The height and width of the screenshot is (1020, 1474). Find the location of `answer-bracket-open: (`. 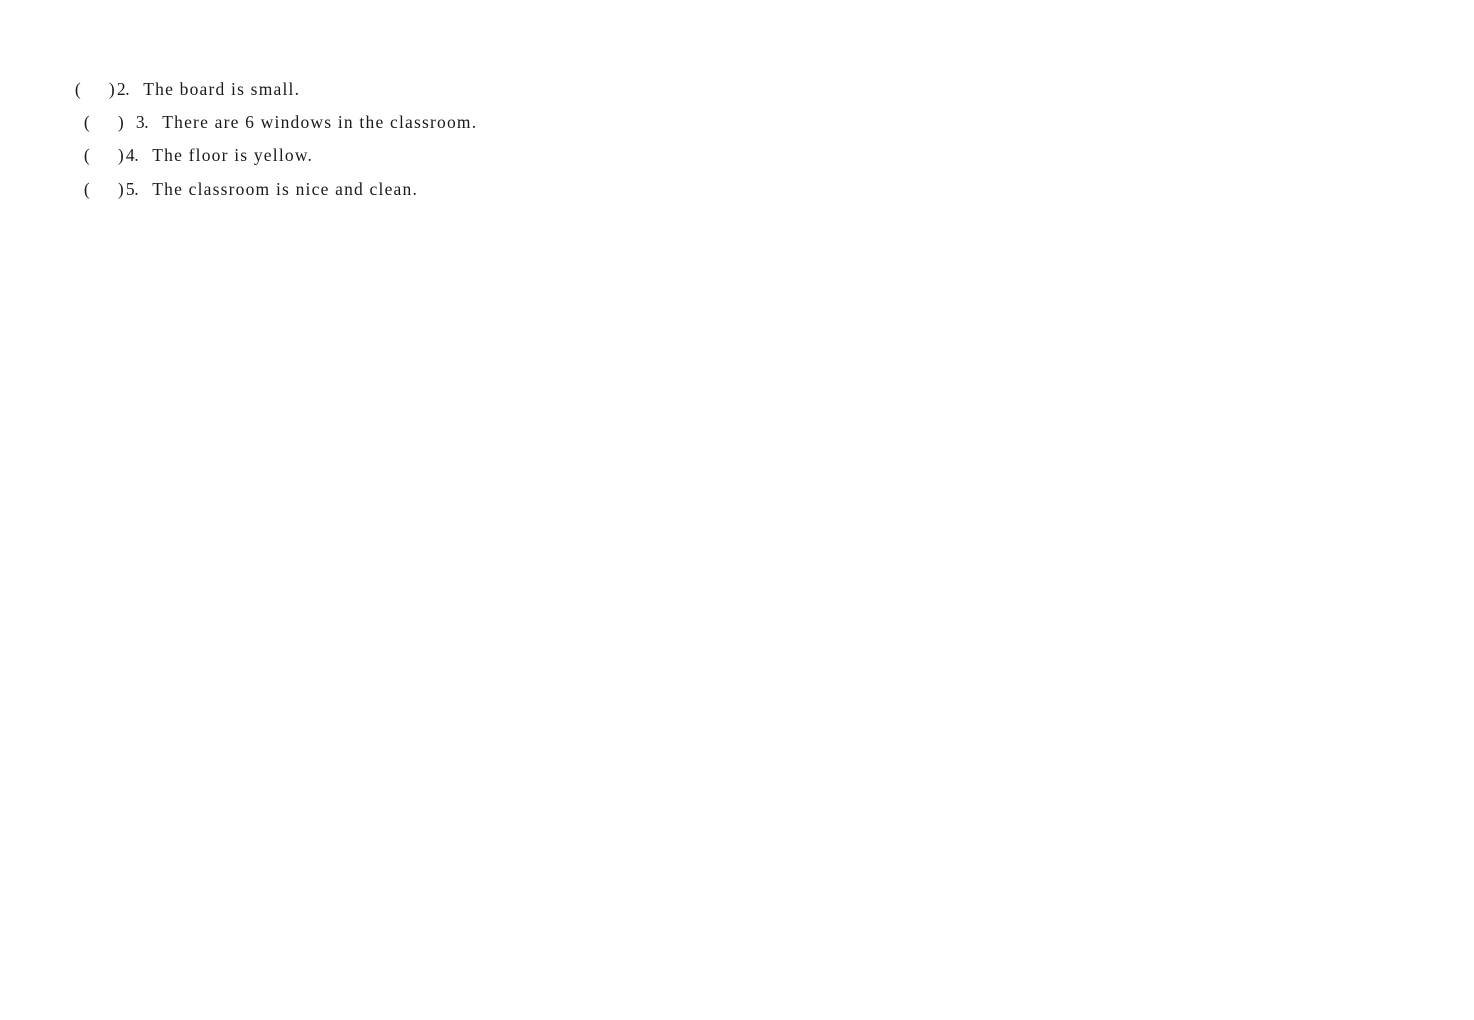

answer-bracket-open: ( is located at coordinates (86, 189).